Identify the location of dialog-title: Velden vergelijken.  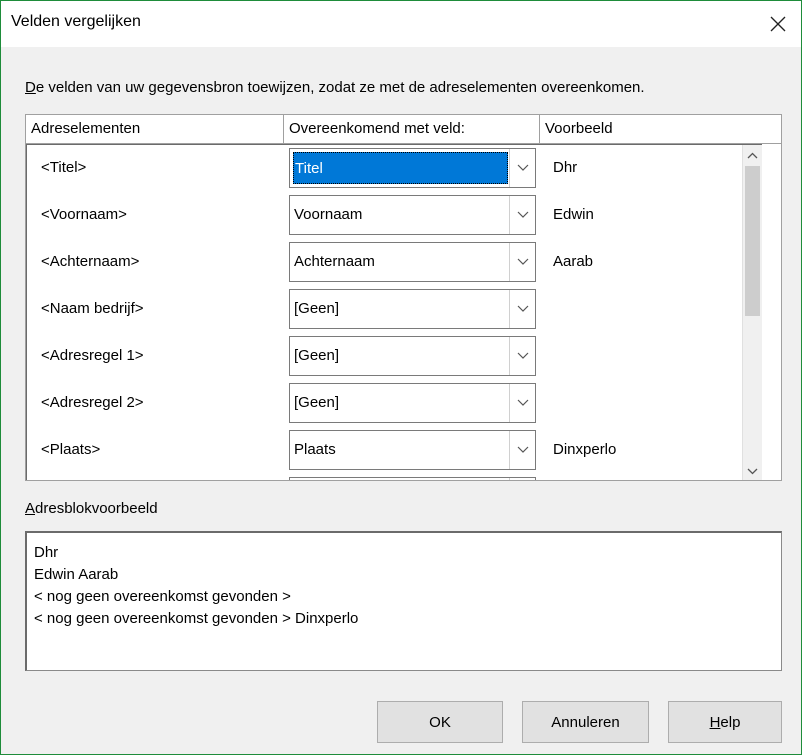
(76, 21).